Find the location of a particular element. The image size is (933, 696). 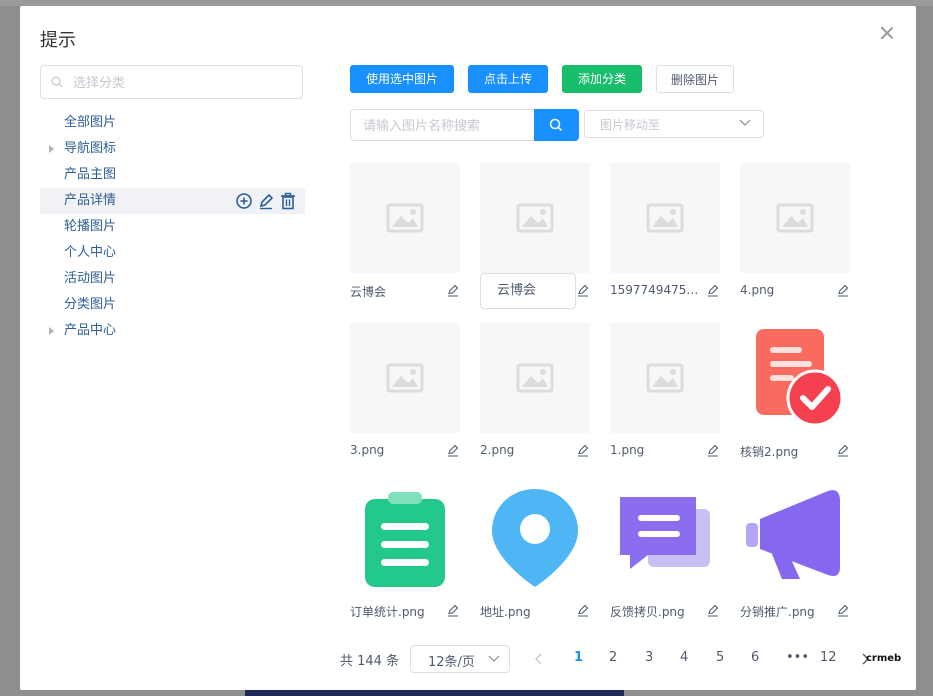

category-search is located at coordinates (171, 82).